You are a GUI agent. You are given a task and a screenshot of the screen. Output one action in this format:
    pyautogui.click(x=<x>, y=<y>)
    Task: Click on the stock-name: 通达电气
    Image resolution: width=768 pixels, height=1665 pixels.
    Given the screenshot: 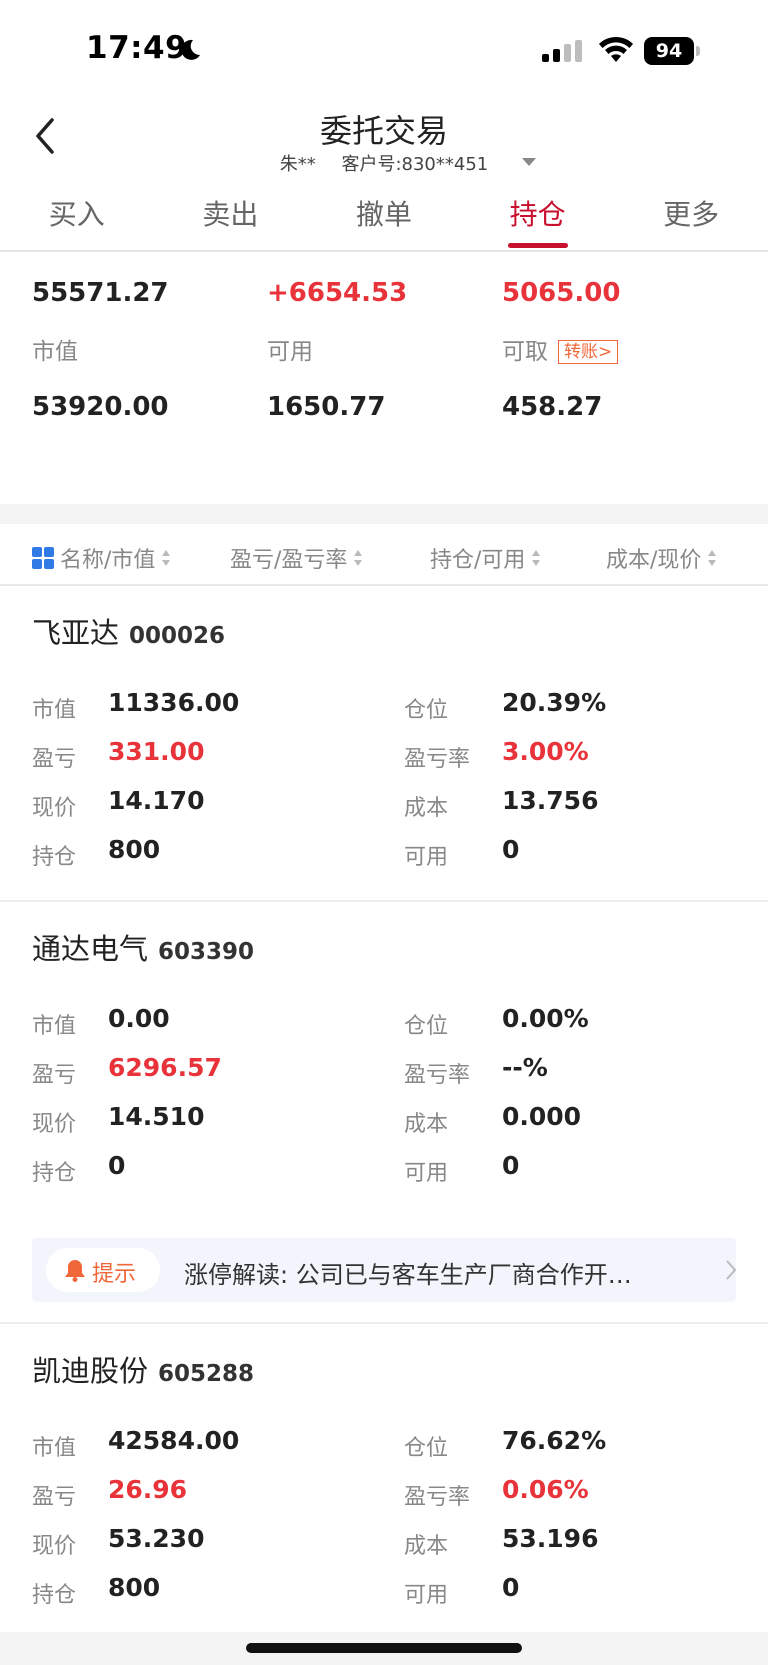 What is the action you would take?
    pyautogui.click(x=90, y=949)
    